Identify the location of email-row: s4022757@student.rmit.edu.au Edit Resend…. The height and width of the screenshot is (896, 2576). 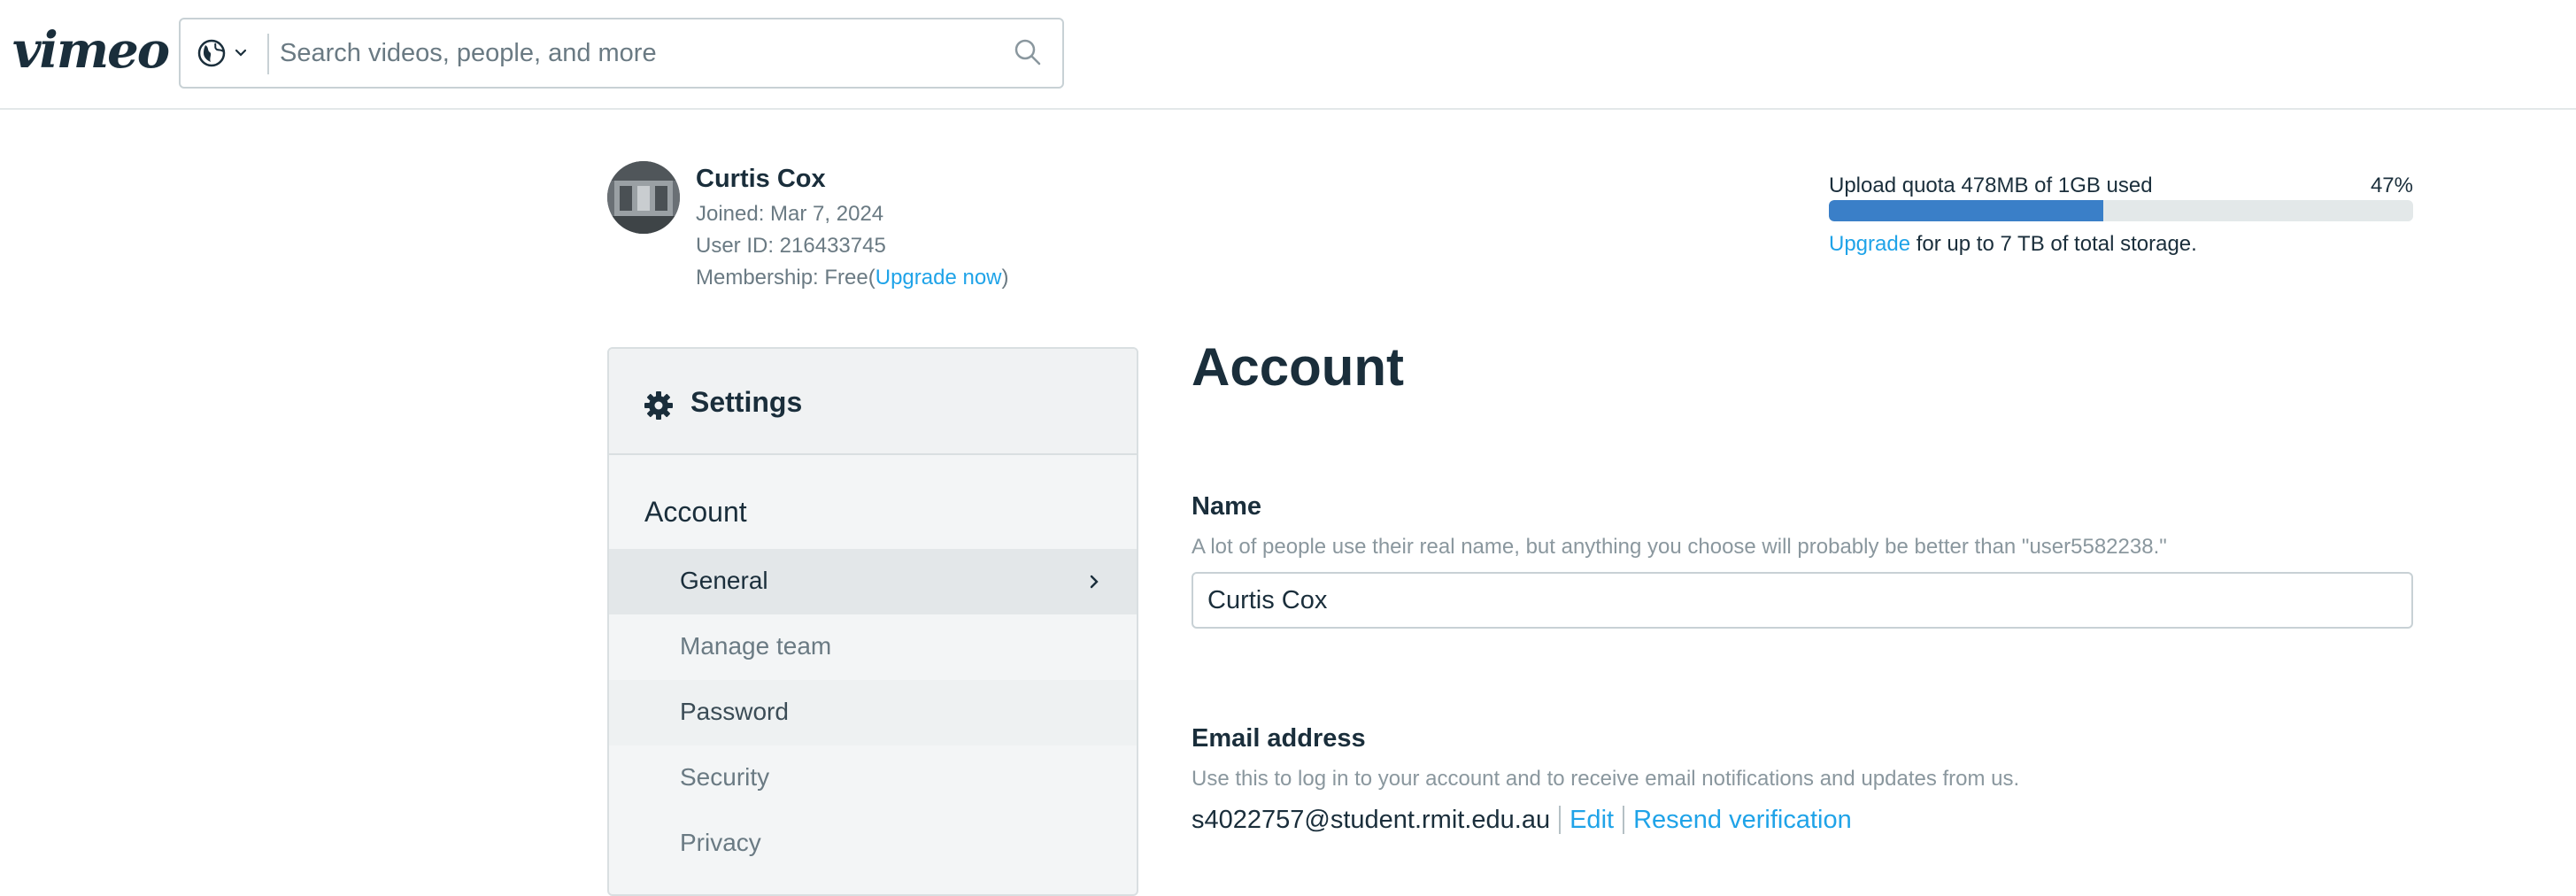
(1522, 820).